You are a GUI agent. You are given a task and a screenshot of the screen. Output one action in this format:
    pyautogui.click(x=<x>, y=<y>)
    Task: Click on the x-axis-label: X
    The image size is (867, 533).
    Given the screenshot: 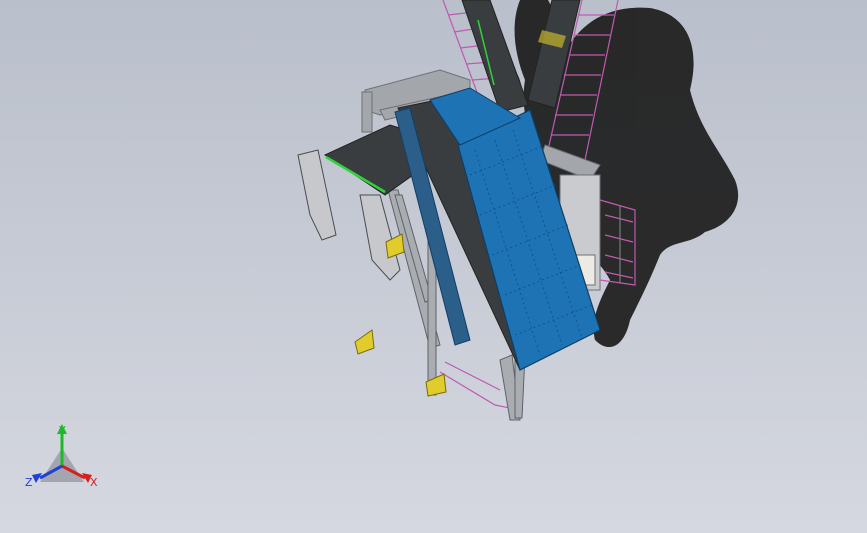 What is the action you would take?
    pyautogui.click(x=94, y=482)
    